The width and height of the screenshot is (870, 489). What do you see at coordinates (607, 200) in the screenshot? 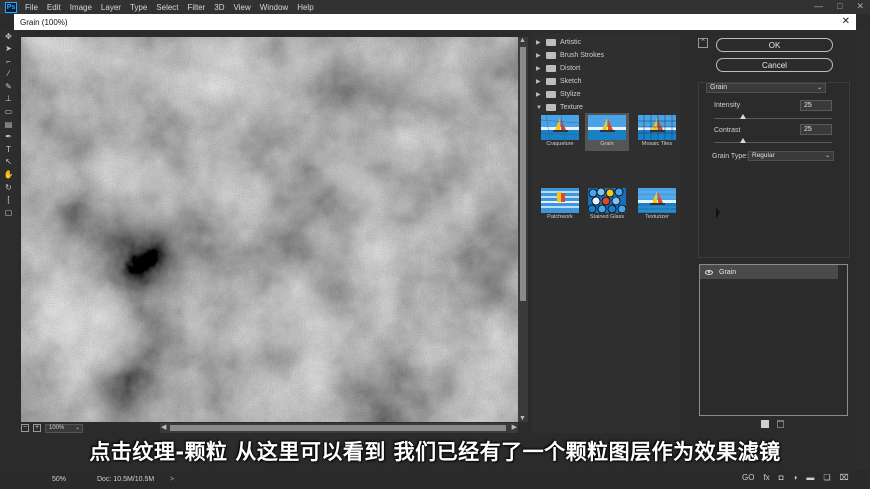
I see `stained-glass-thumbnail` at bounding box center [607, 200].